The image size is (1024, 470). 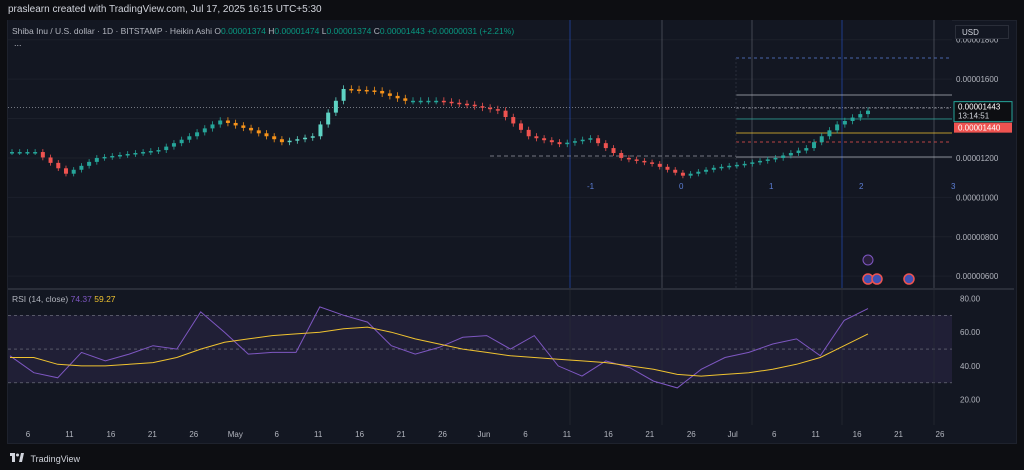 I want to click on fib-label: 1, so click(x=771, y=186).